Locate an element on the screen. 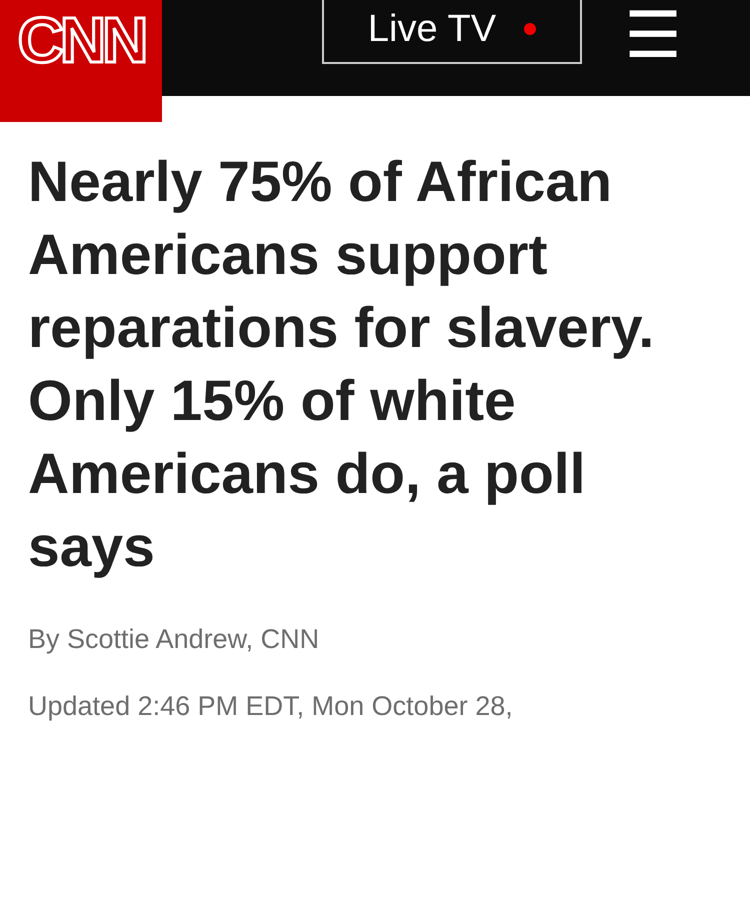 The height and width of the screenshot is (900, 750). updated-time: Updated 2:46 PM EDT, Mon October 28, is located at coordinates (271, 706).